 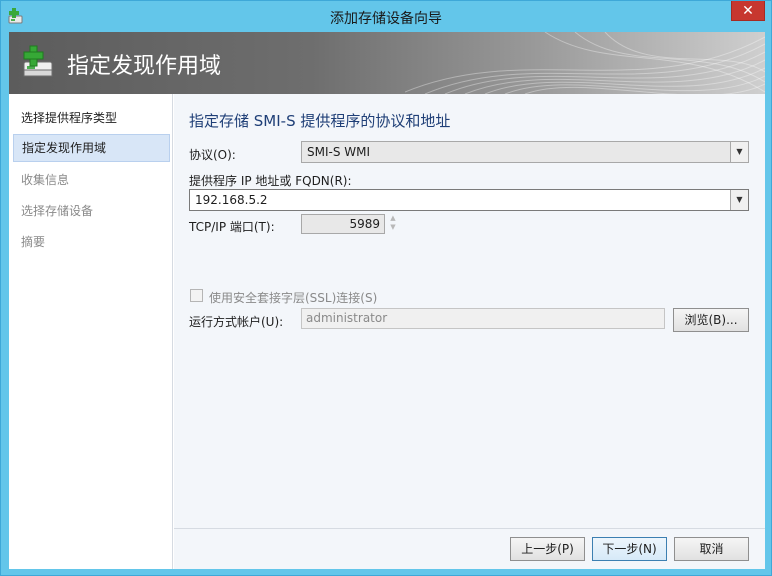 I want to click on form-heading: 指定存储 SMI-S 提供程序的协议和地址, so click(x=320, y=121).